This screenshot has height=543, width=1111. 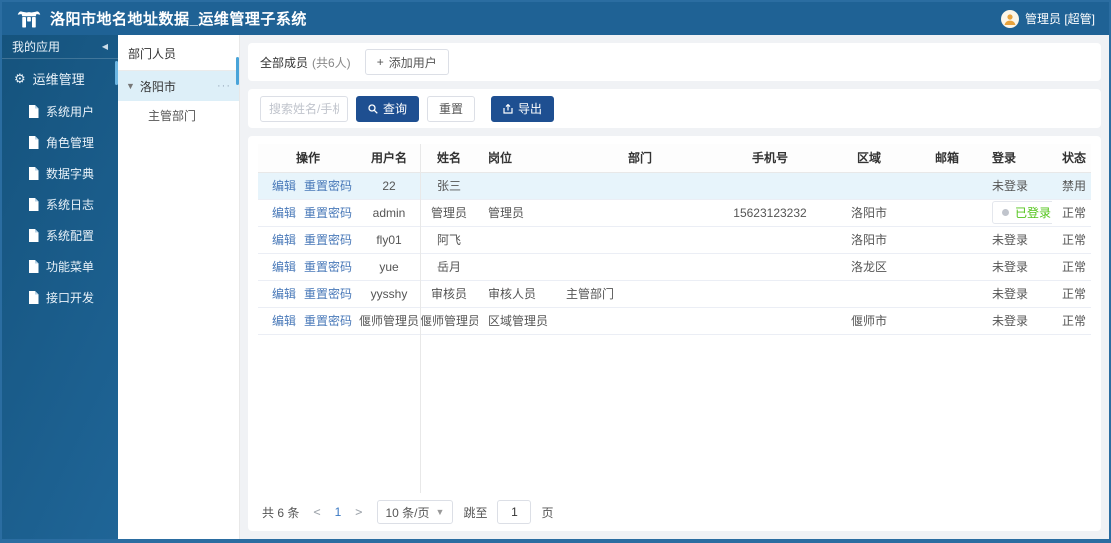 I want to click on export-button: 导出, so click(x=523, y=108).